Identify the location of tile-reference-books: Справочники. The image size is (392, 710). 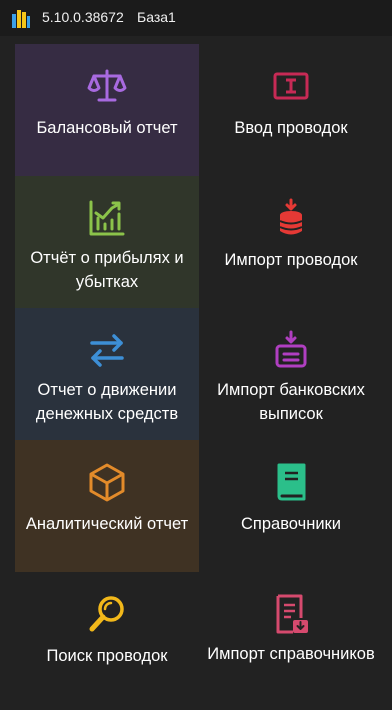
(291, 506).